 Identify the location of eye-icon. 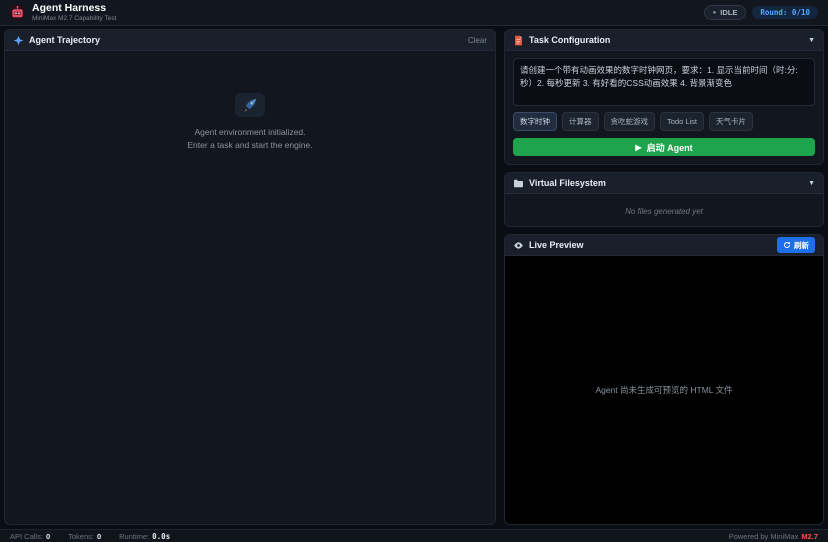
(518, 245).